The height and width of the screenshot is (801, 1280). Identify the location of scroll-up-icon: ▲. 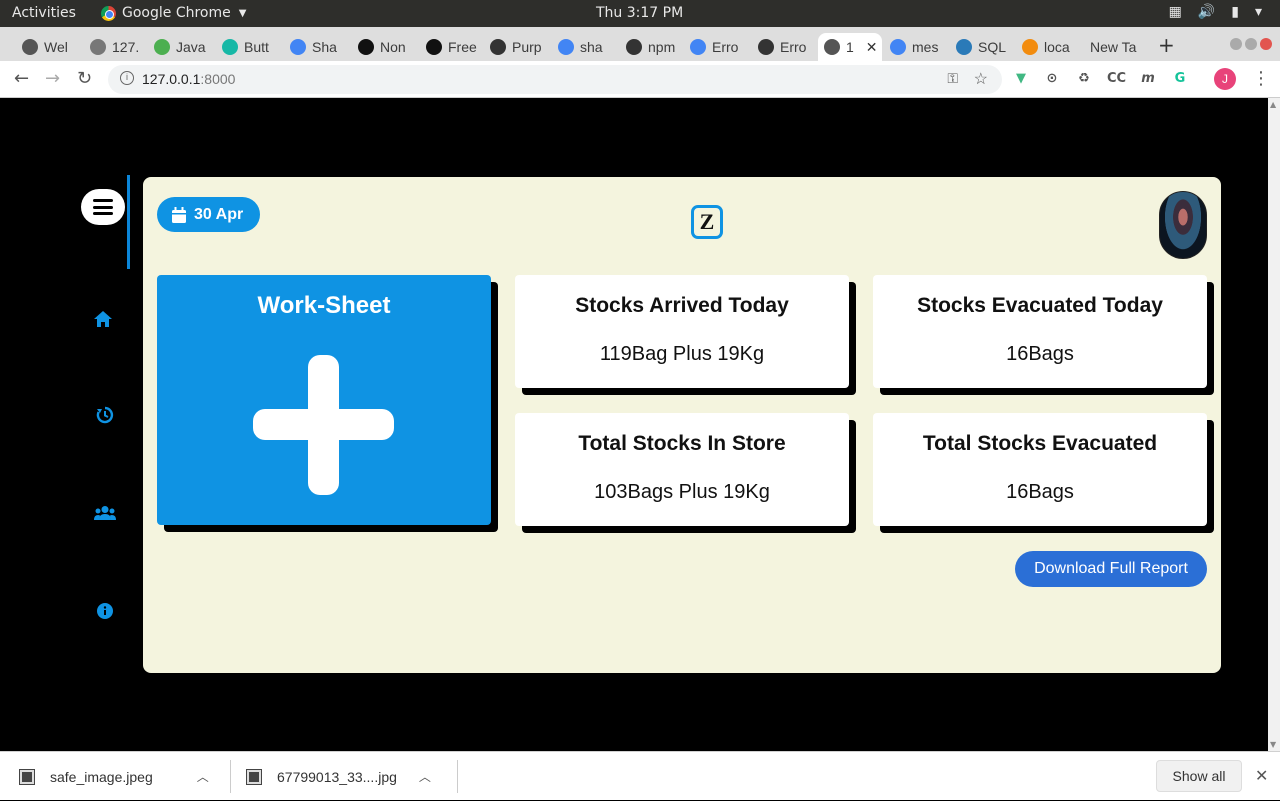
(1273, 104).